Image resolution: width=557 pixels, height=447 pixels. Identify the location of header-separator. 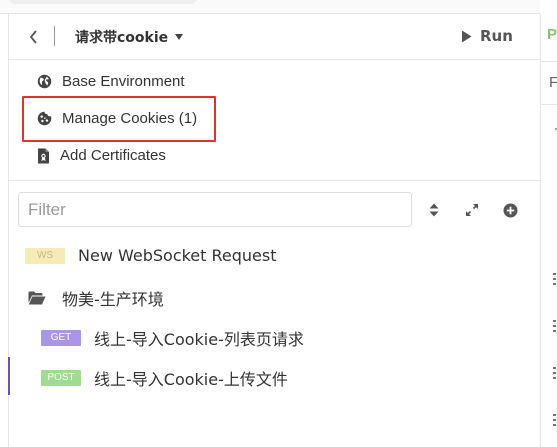
(54, 36).